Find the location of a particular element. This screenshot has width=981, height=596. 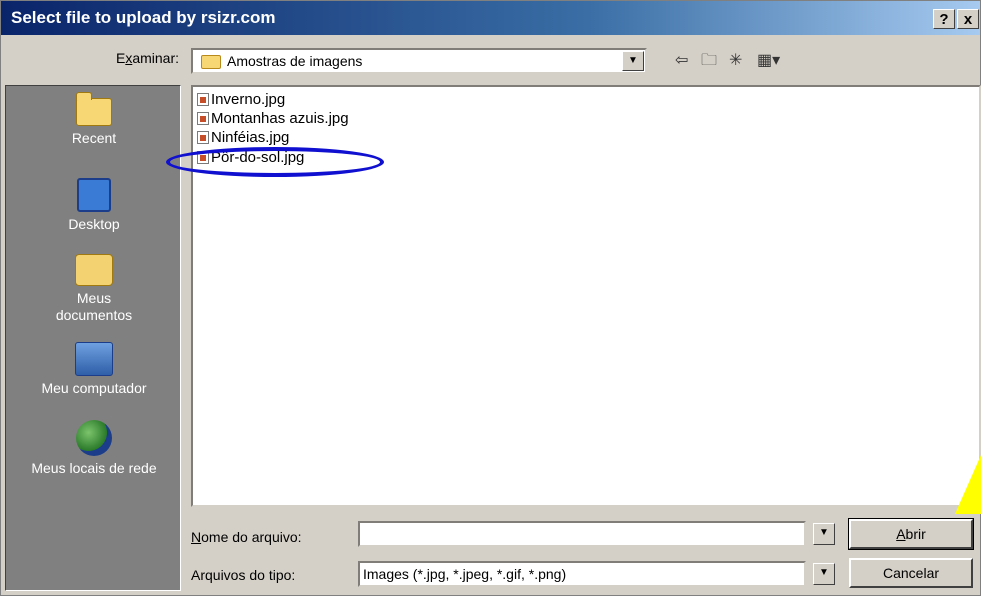

place-network: Meus locais de rede is located at coordinates (94, 448).